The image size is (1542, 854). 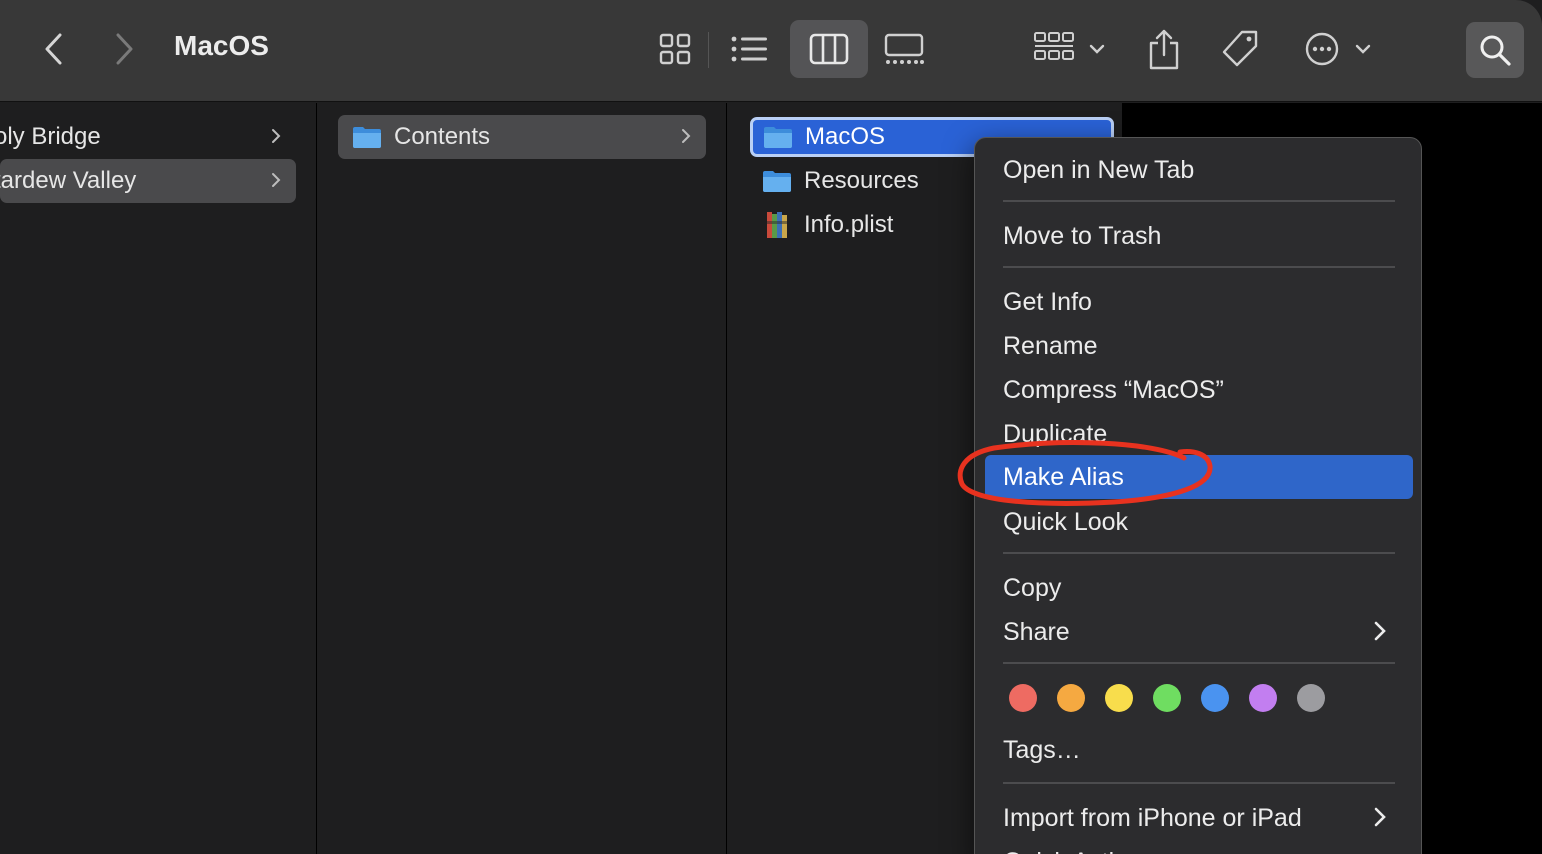 I want to click on menu-item-open-new-tab: Open in New Tab, so click(x=1199, y=170).